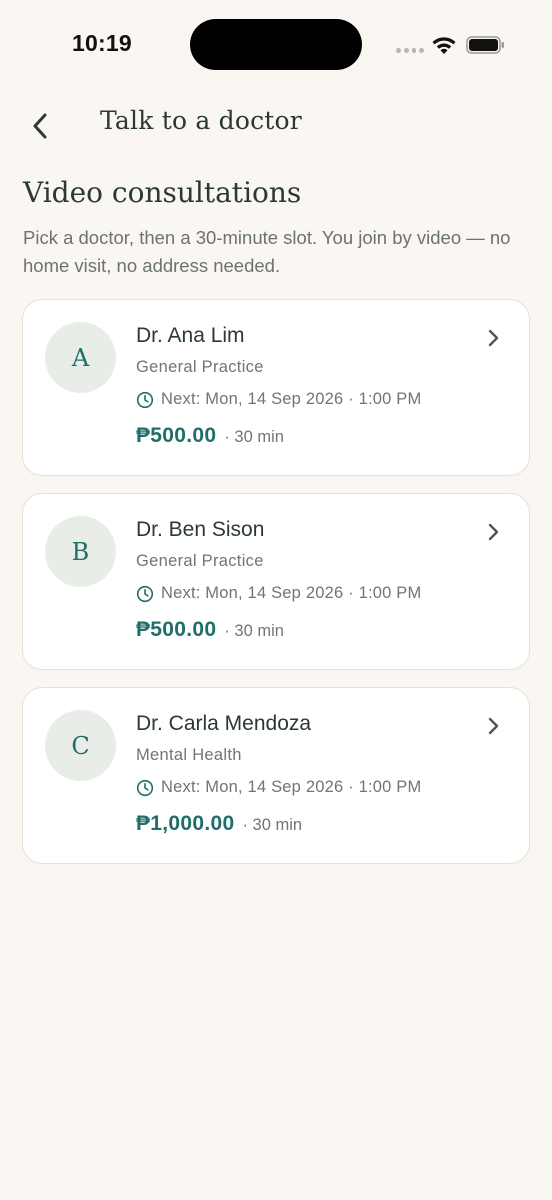  What do you see at coordinates (410, 51) in the screenshot?
I see `signal-icon` at bounding box center [410, 51].